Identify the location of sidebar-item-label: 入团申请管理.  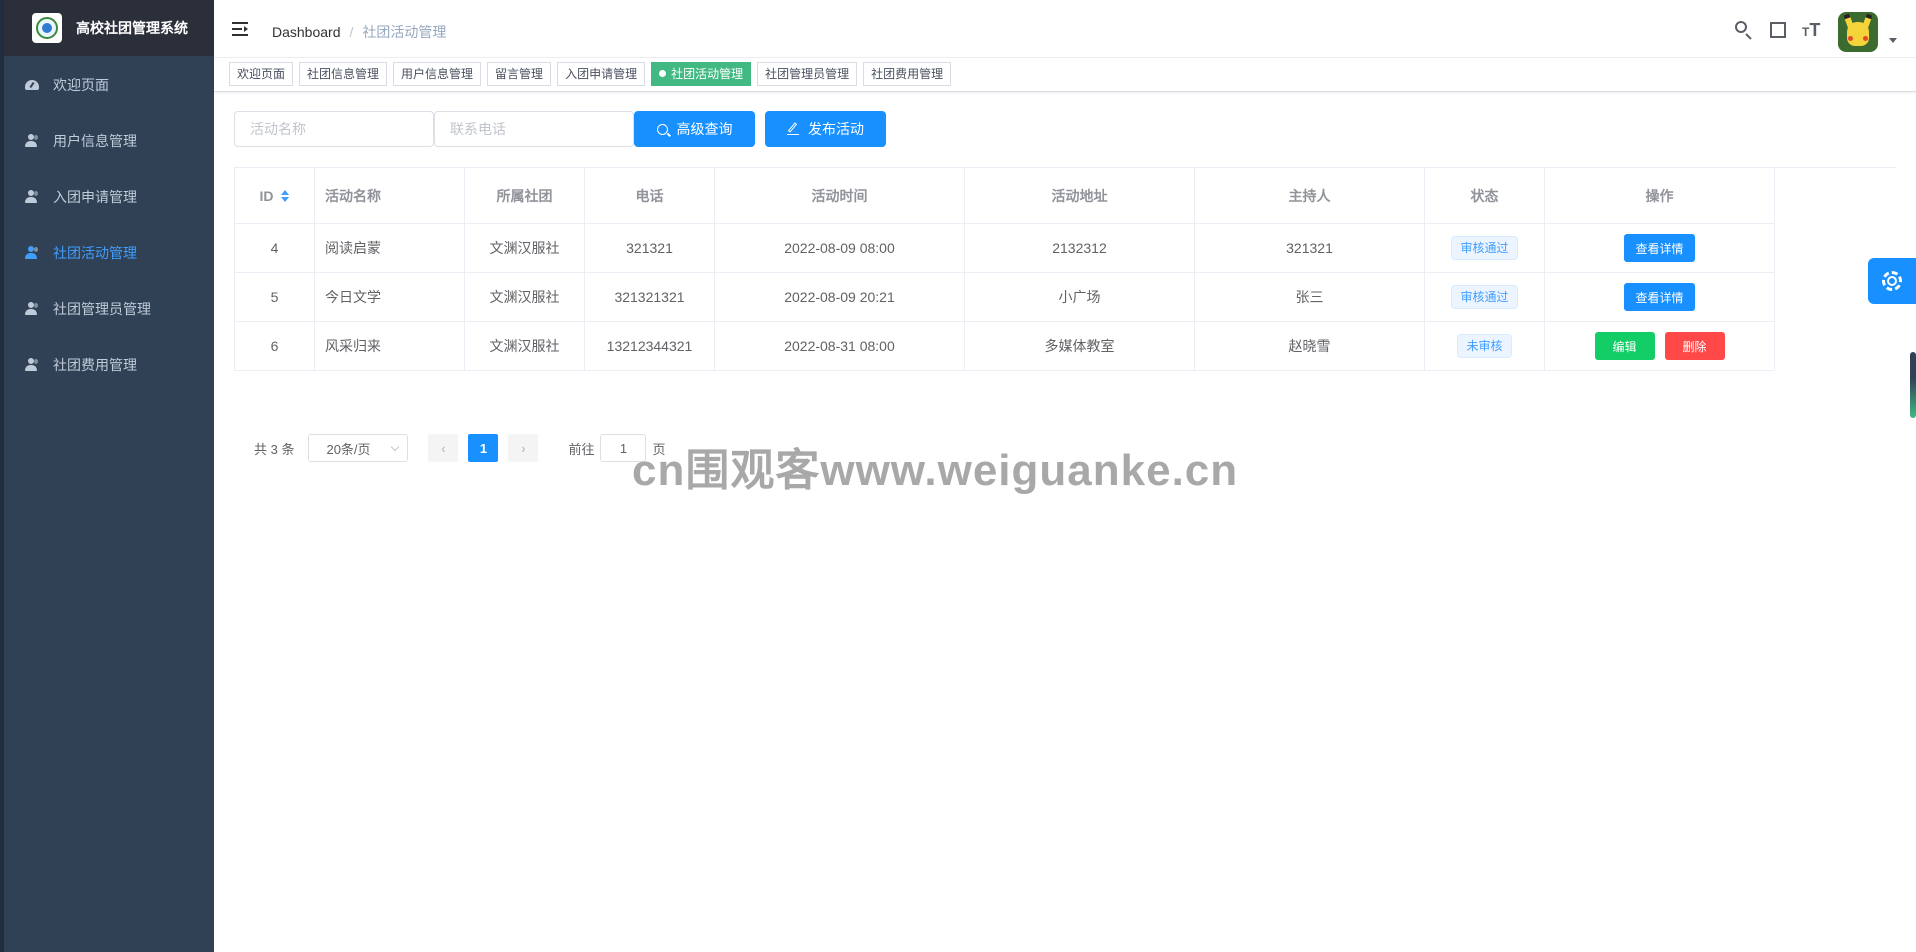
(95, 197).